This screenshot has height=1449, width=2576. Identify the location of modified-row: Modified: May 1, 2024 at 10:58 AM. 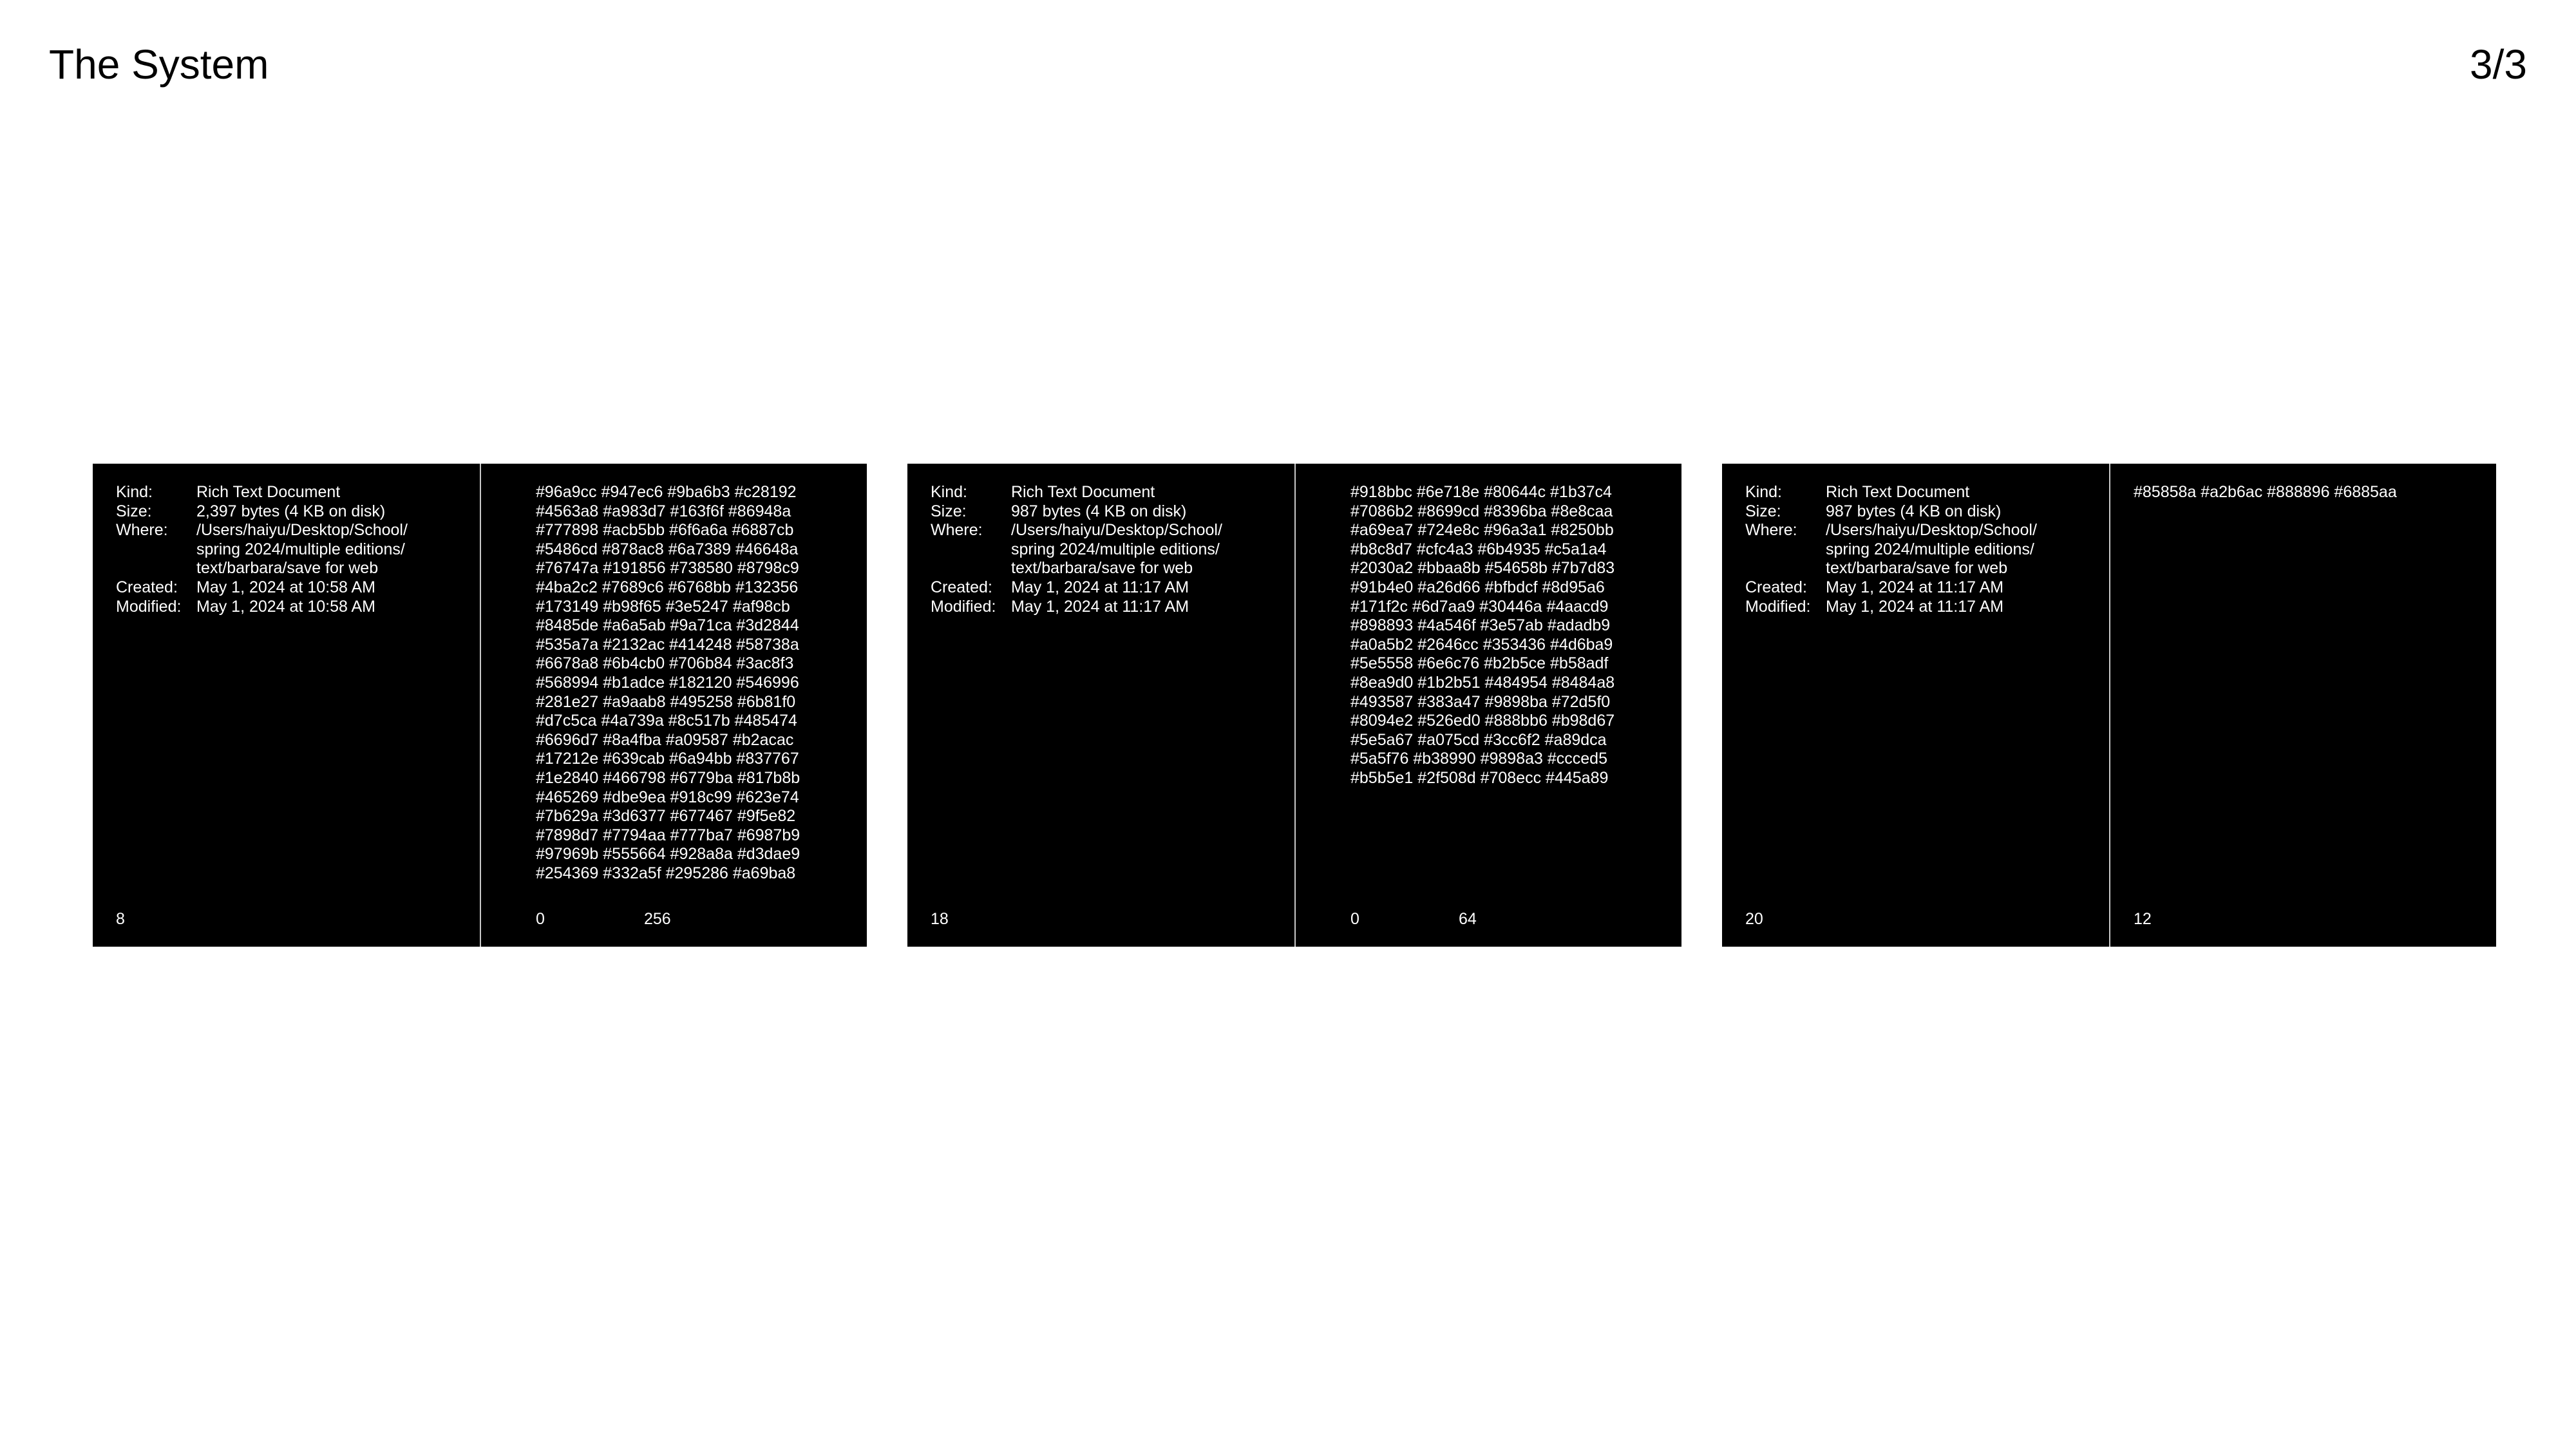
(272, 607).